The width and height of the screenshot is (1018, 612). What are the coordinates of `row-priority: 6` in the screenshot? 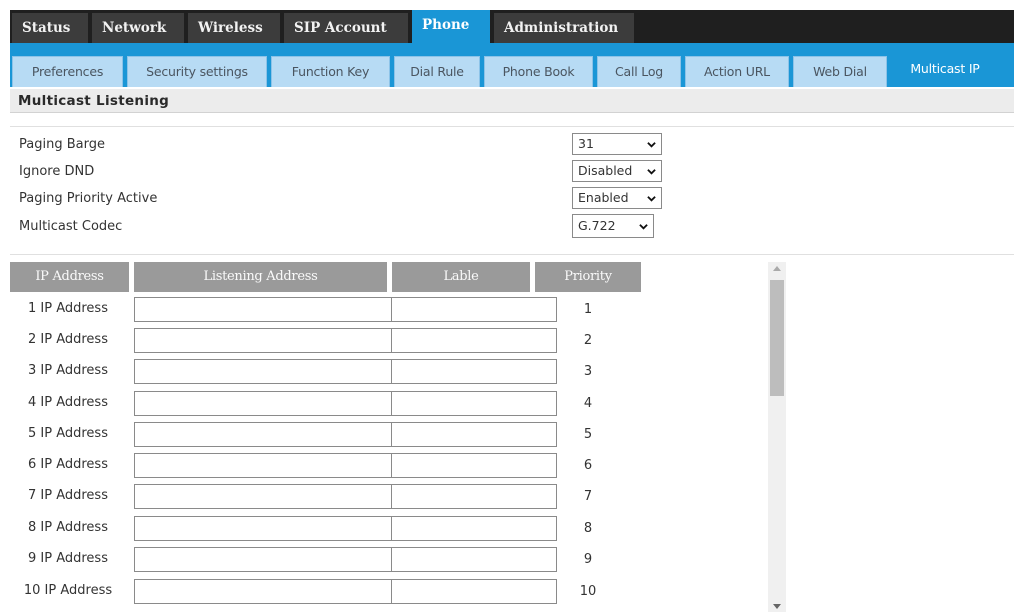 It's located at (588, 465).